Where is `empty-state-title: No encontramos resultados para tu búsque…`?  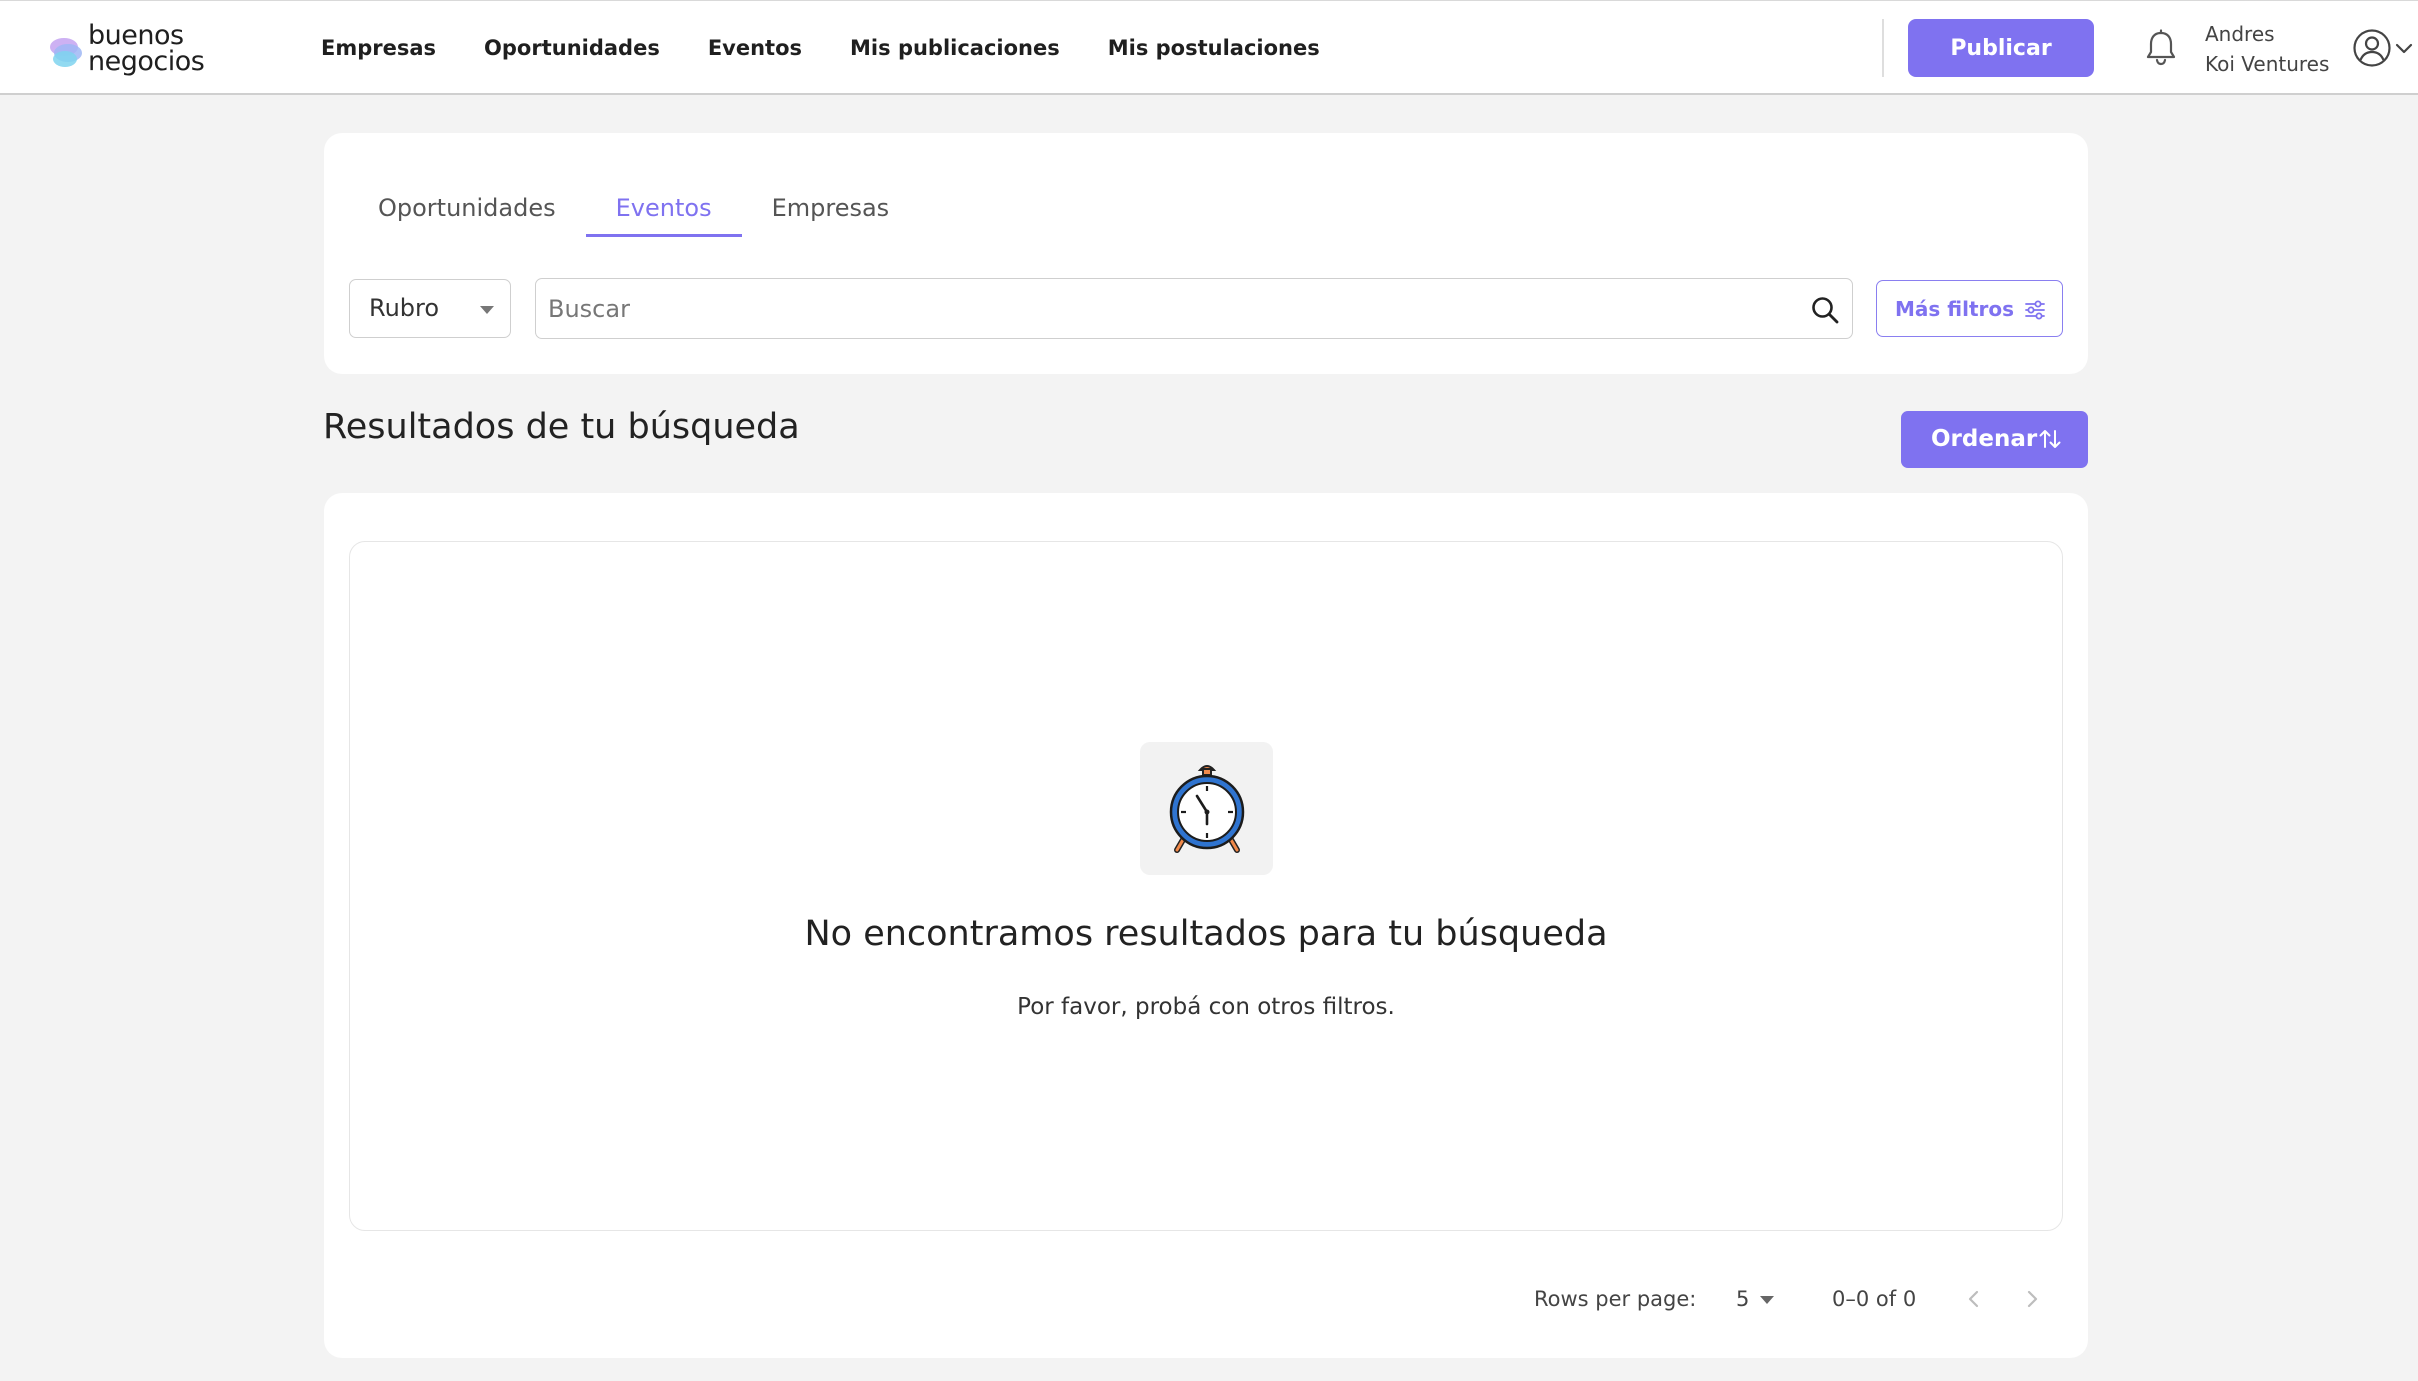 empty-state-title: No encontramos resultados para tu búsque… is located at coordinates (1206, 934).